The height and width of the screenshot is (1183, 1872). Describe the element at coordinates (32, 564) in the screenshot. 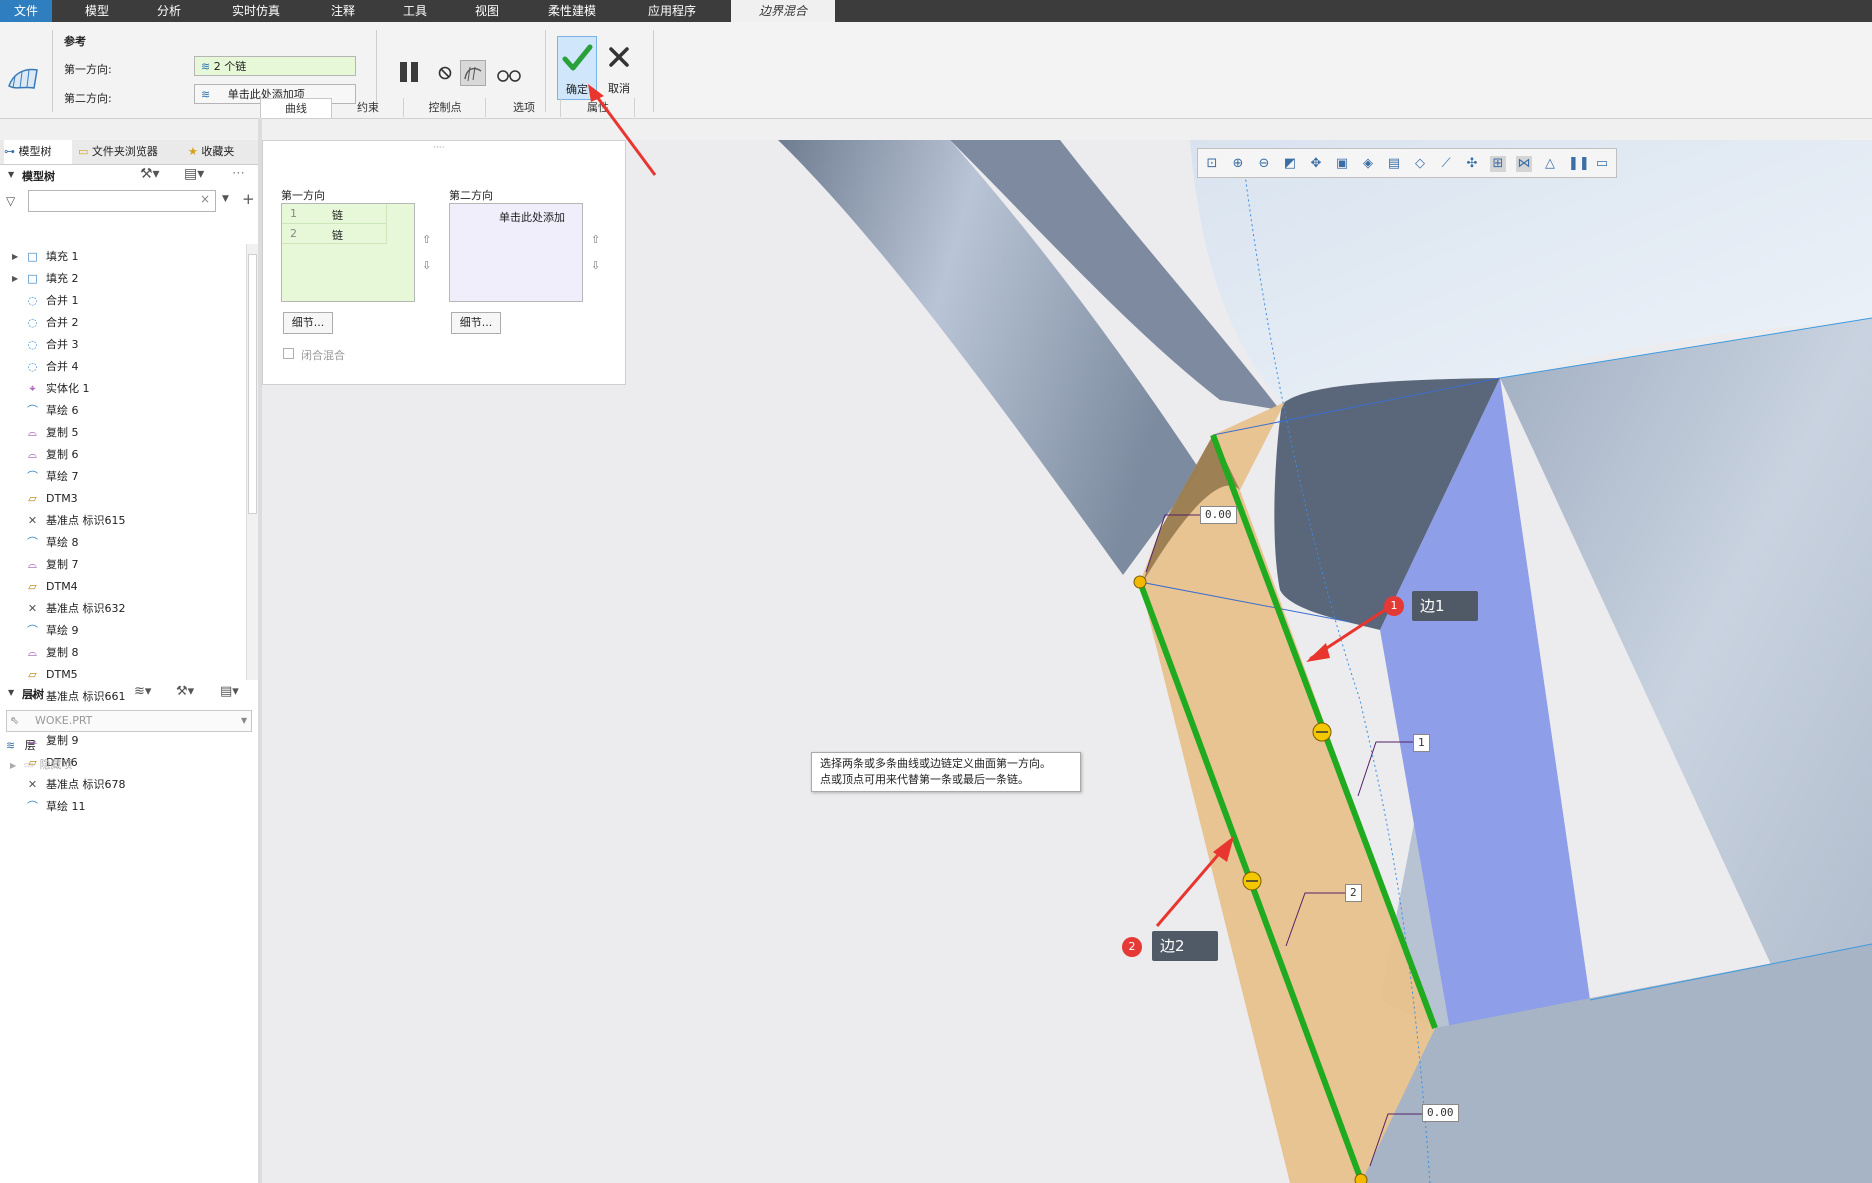

I see `copy-icon: ⌓` at that location.